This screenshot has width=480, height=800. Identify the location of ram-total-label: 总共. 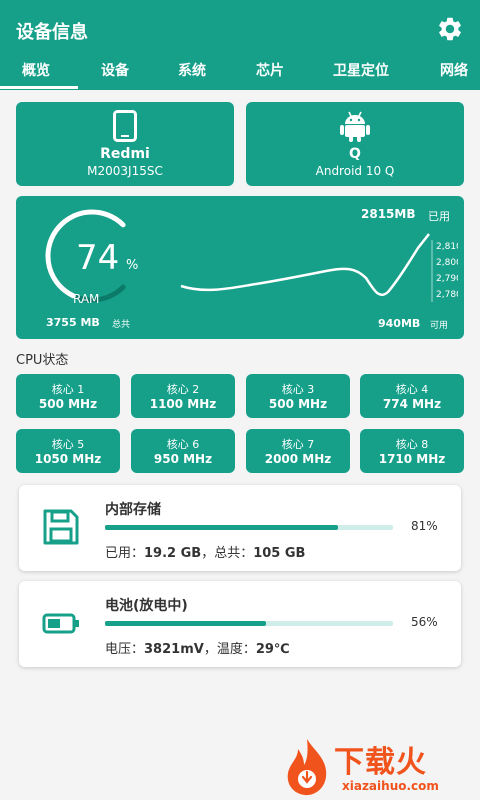
(121, 325).